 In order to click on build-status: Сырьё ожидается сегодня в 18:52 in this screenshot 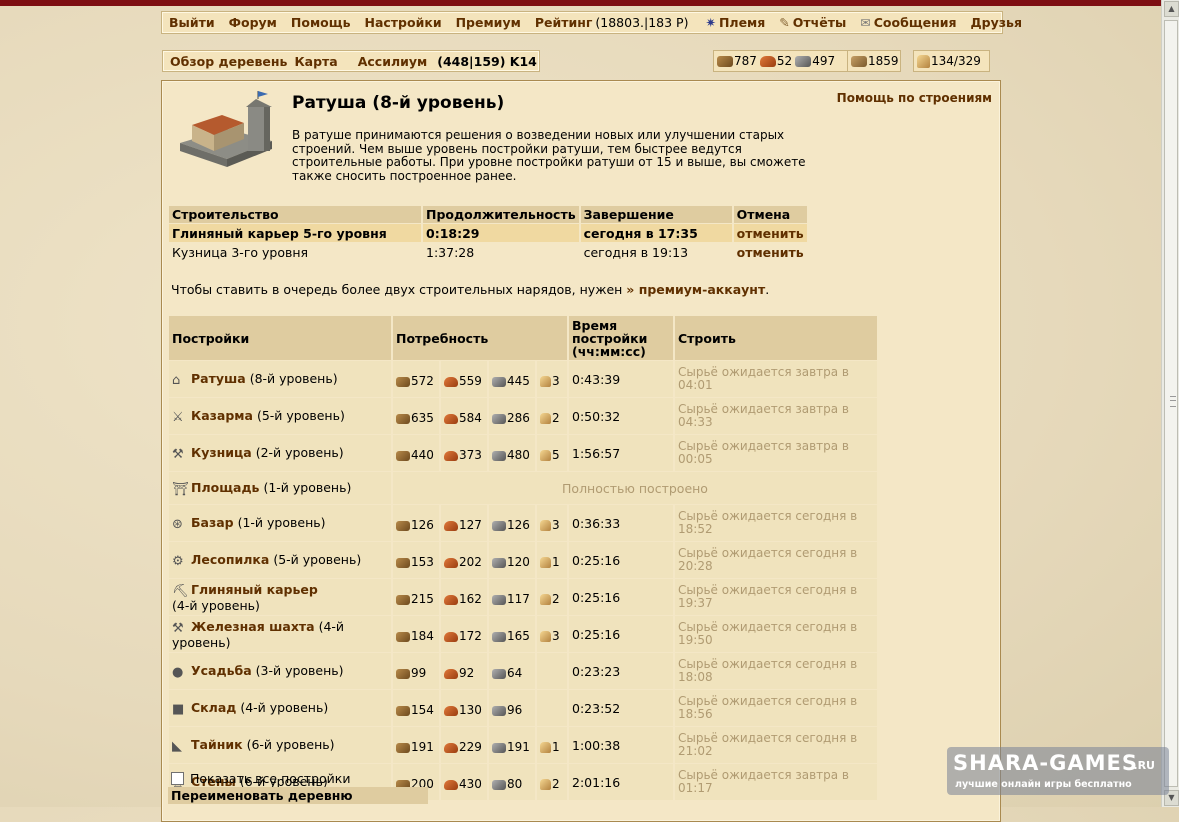, I will do `click(776, 523)`.